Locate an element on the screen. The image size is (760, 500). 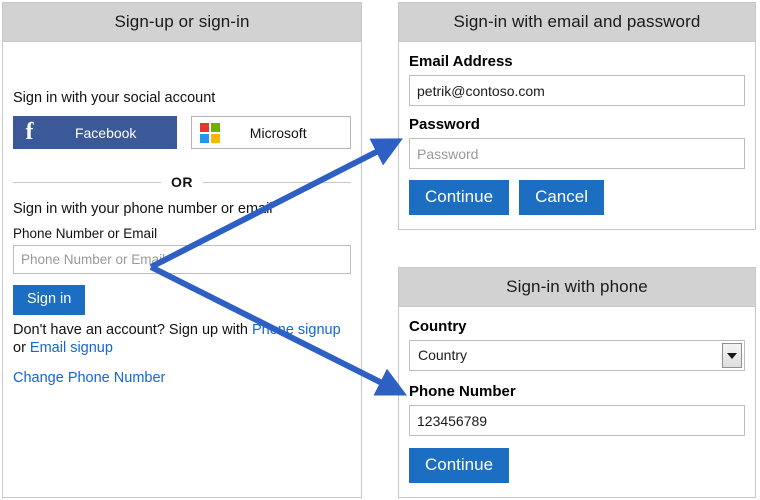
or-label: OR is located at coordinates (182, 182).